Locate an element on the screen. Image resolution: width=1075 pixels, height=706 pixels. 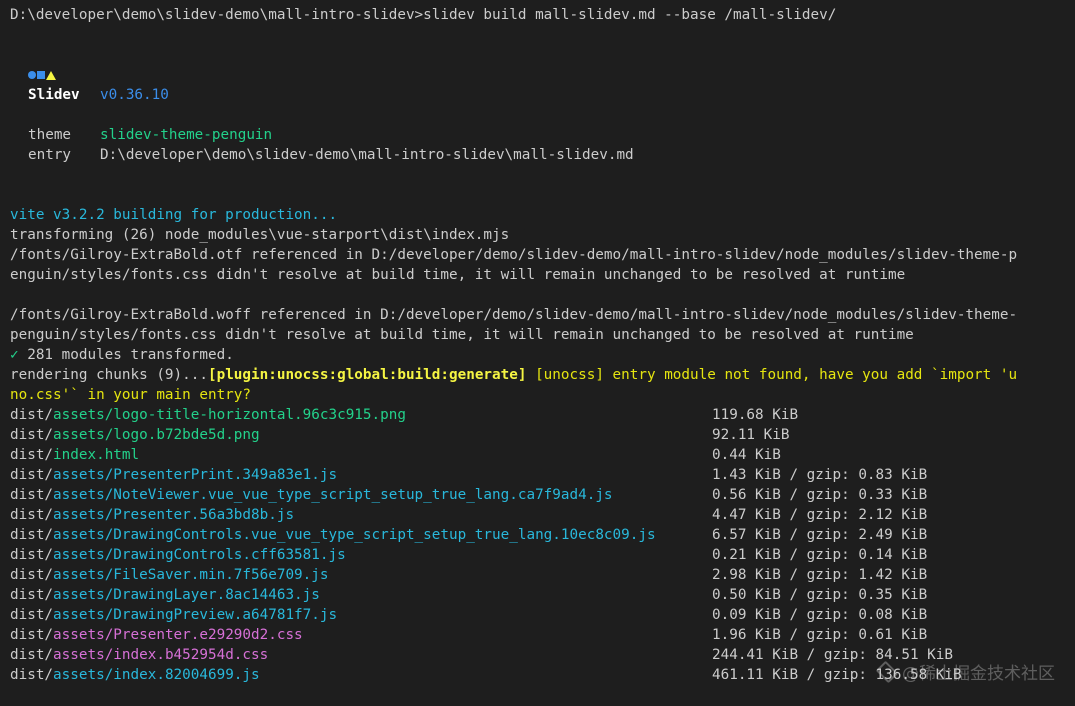
file-path: dist/assets/FileSaver.min.7f56e709.js is located at coordinates (361, 575).